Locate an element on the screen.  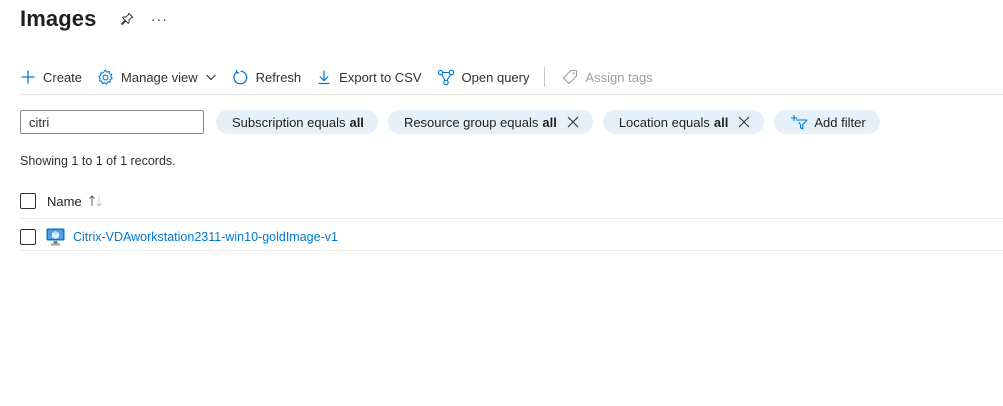
refresh-icon is located at coordinates (239, 76).